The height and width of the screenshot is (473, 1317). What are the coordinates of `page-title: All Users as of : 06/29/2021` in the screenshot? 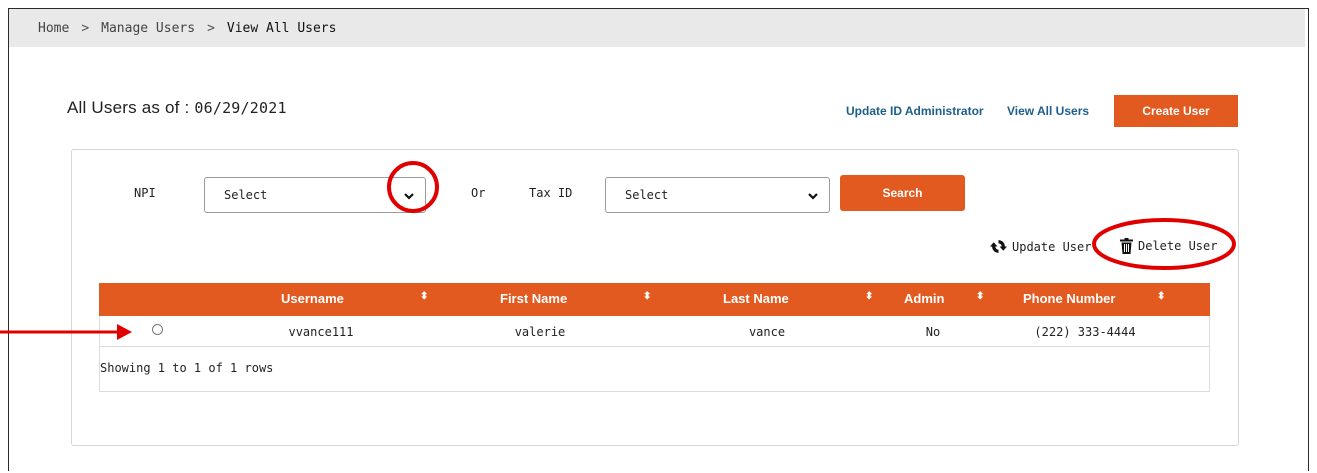 It's located at (177, 108).